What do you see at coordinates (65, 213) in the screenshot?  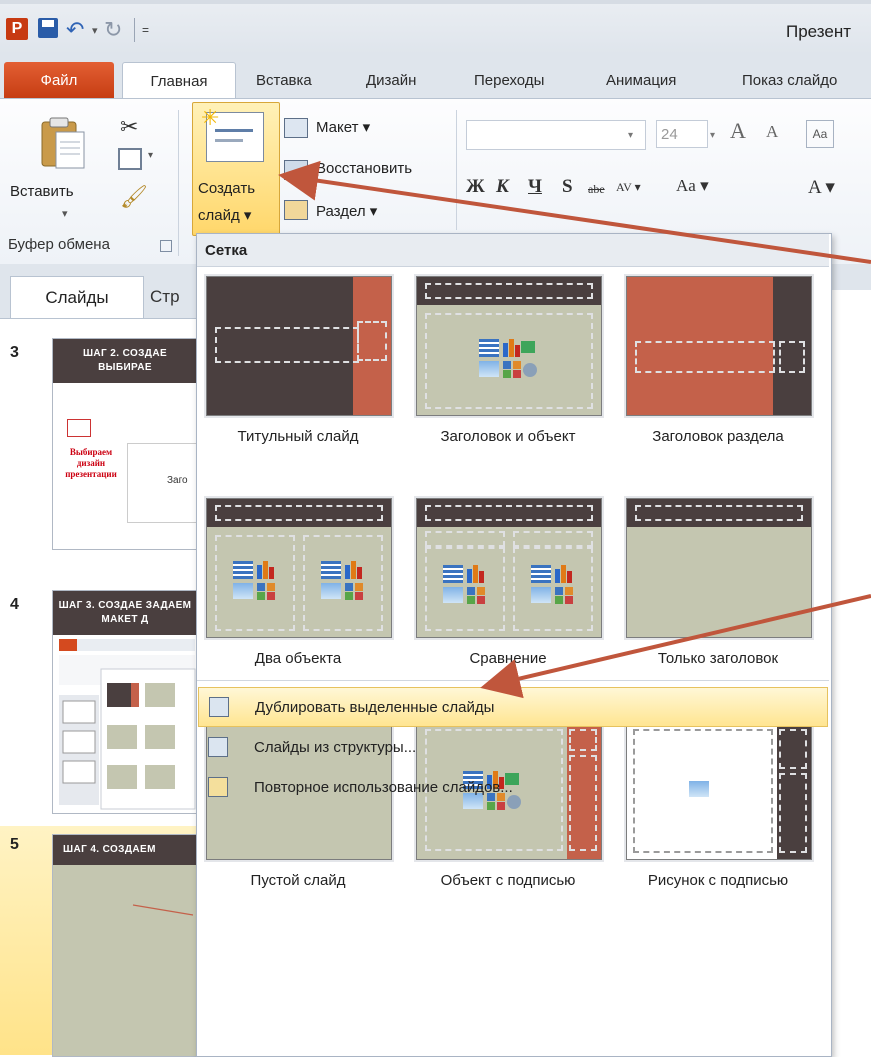 I see `paste-dropdown-icon: ▾` at bounding box center [65, 213].